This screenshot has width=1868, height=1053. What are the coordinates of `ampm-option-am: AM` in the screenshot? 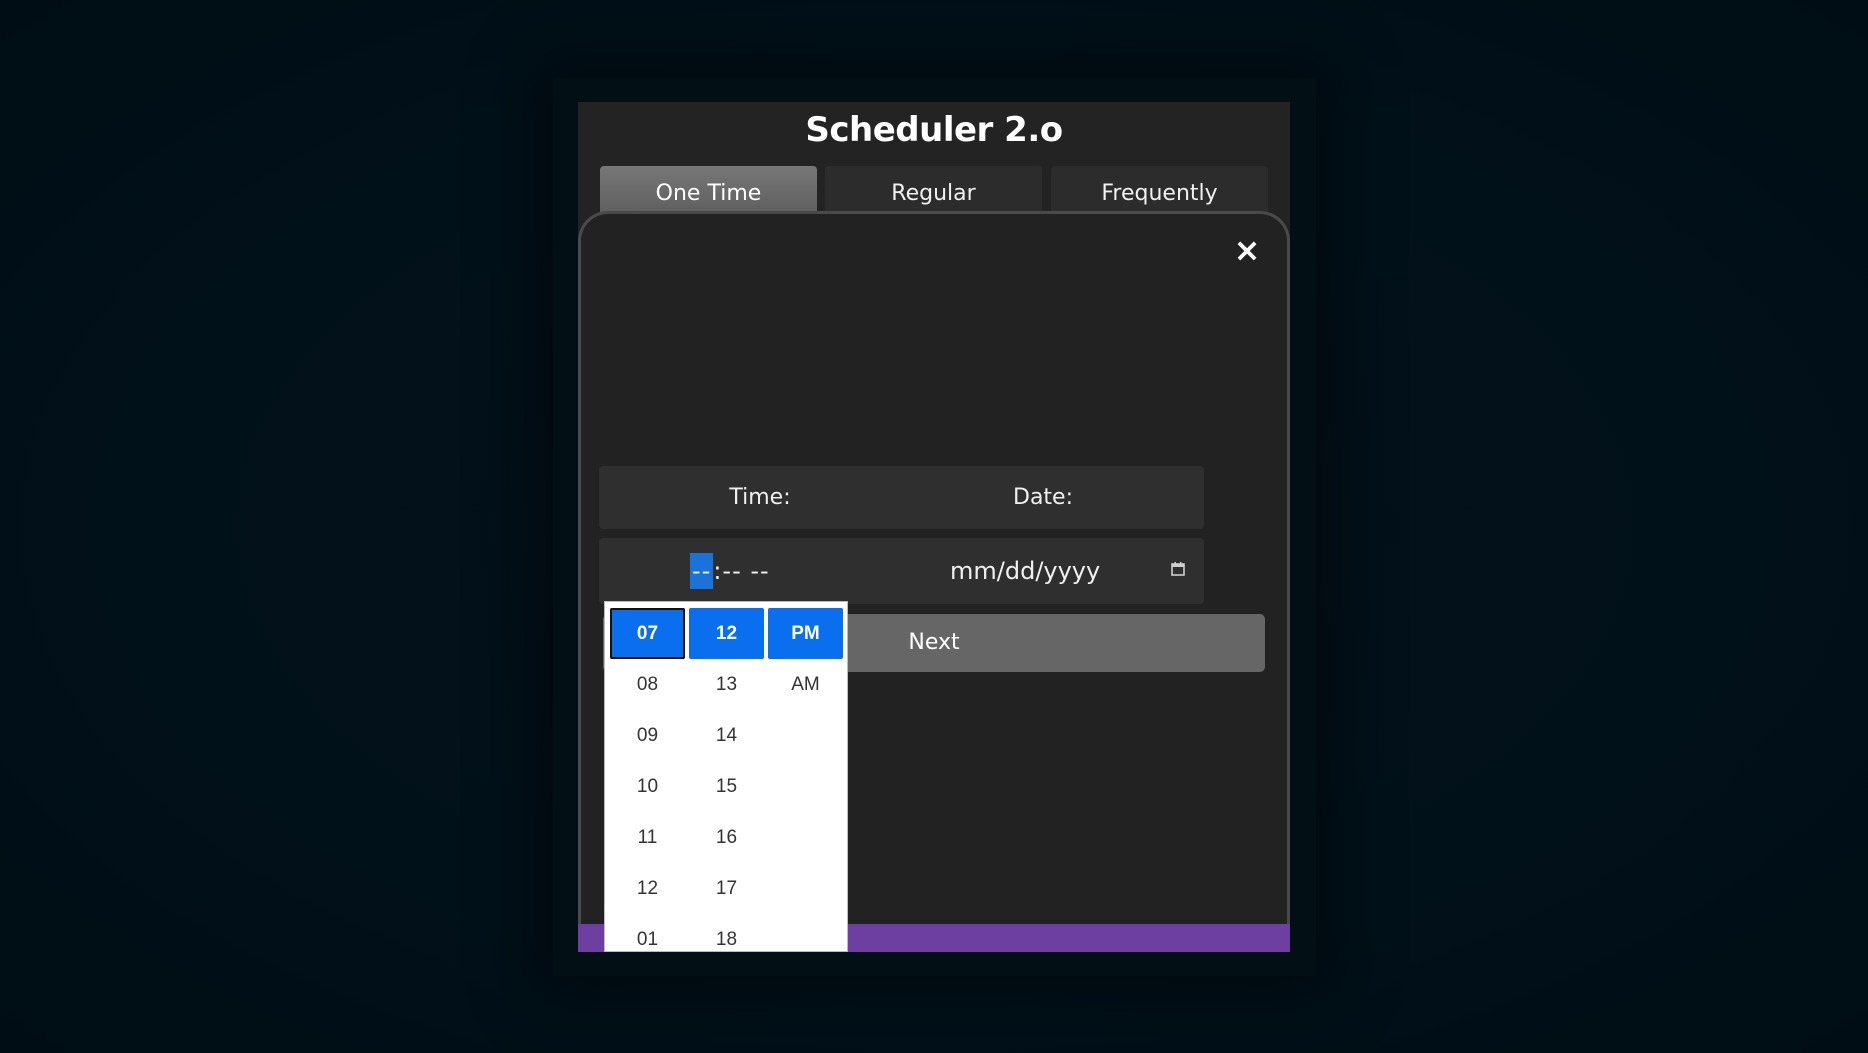 It's located at (805, 684).